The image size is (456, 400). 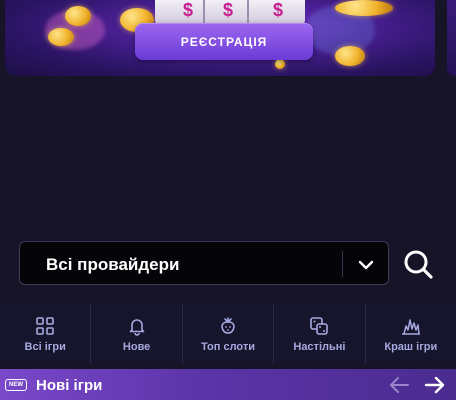 What do you see at coordinates (451, 38) in the screenshot?
I see `next-banner-edge` at bounding box center [451, 38].